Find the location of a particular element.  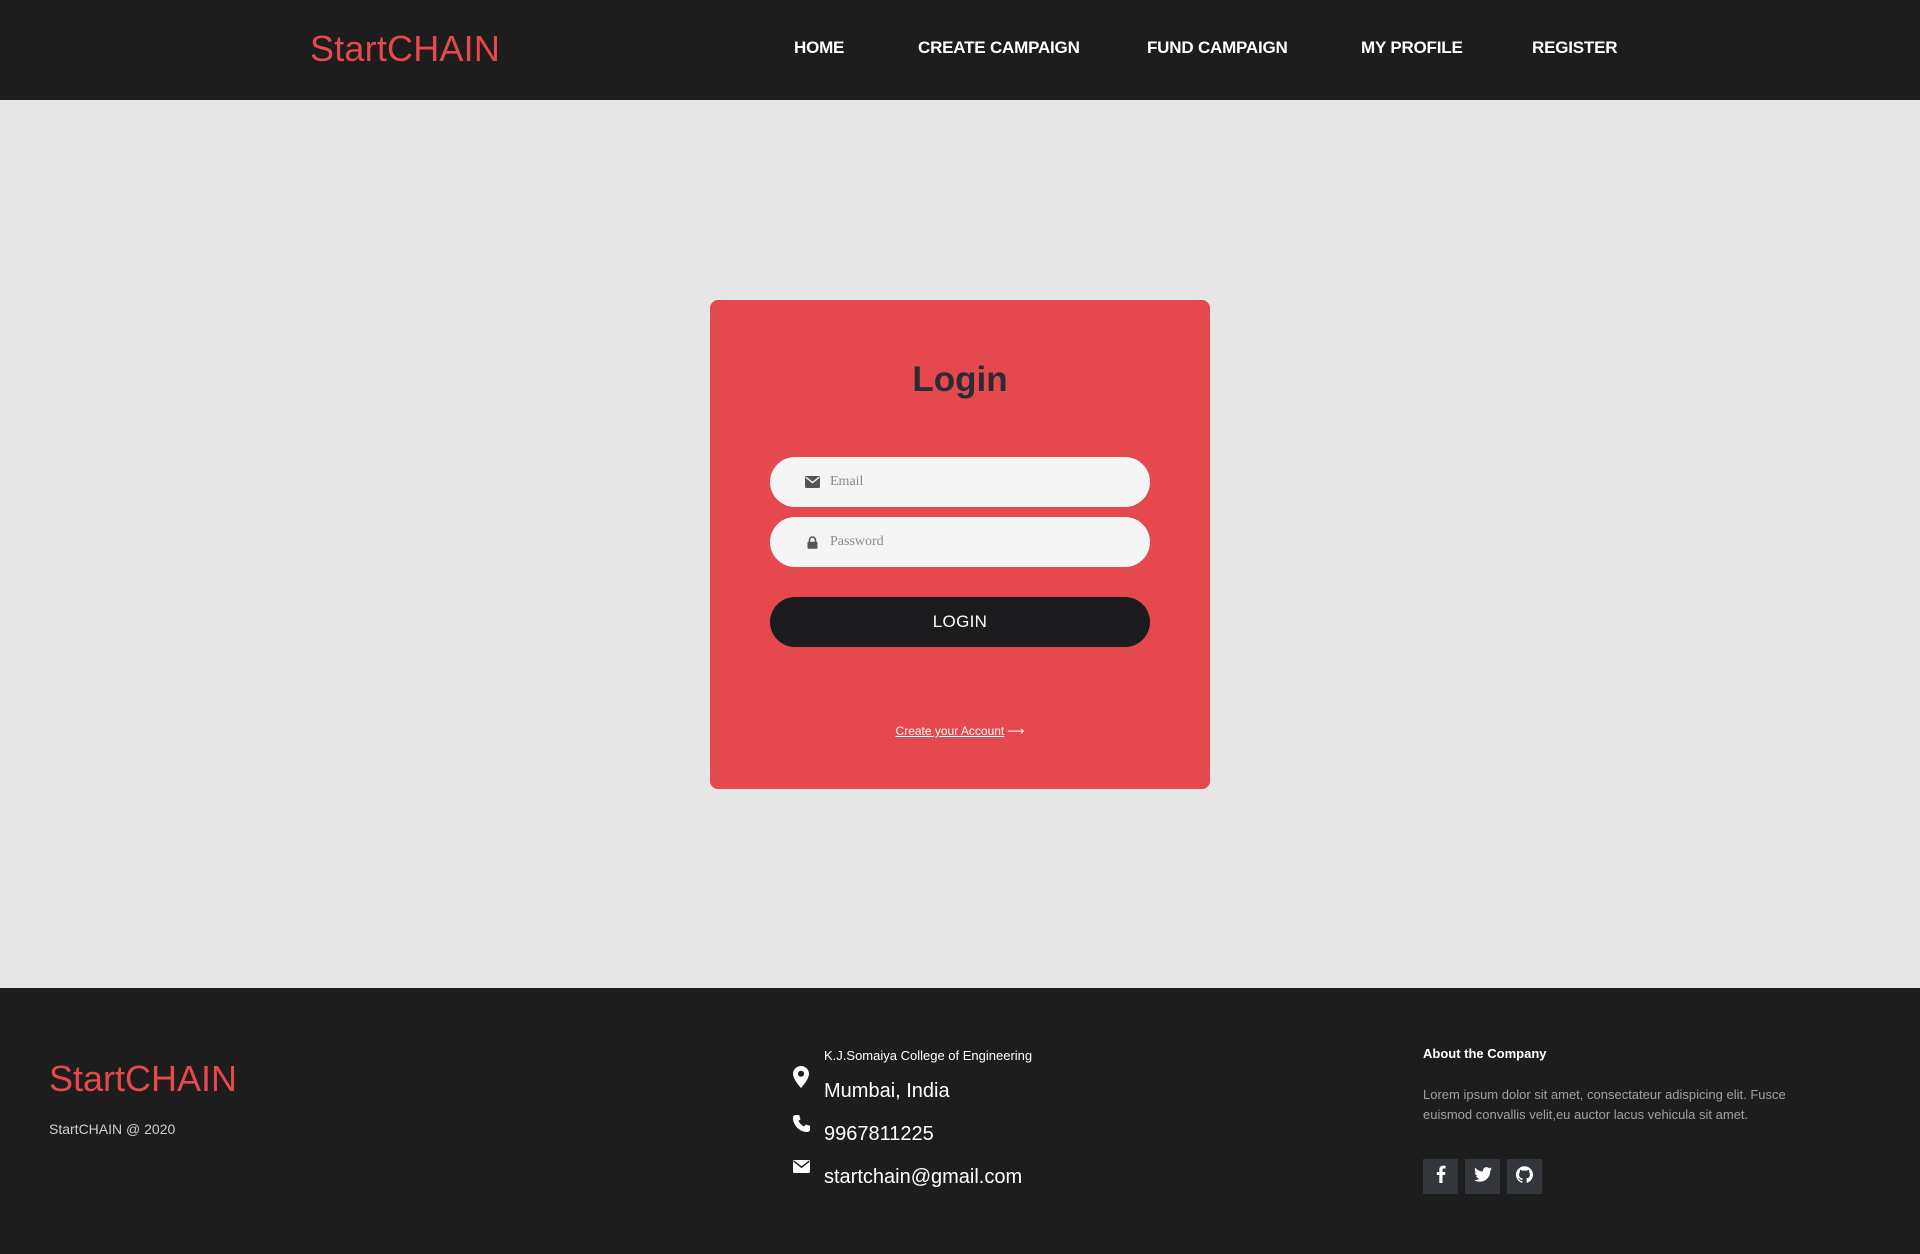

nav-my-profile: MY PROFILE is located at coordinates (1412, 48).